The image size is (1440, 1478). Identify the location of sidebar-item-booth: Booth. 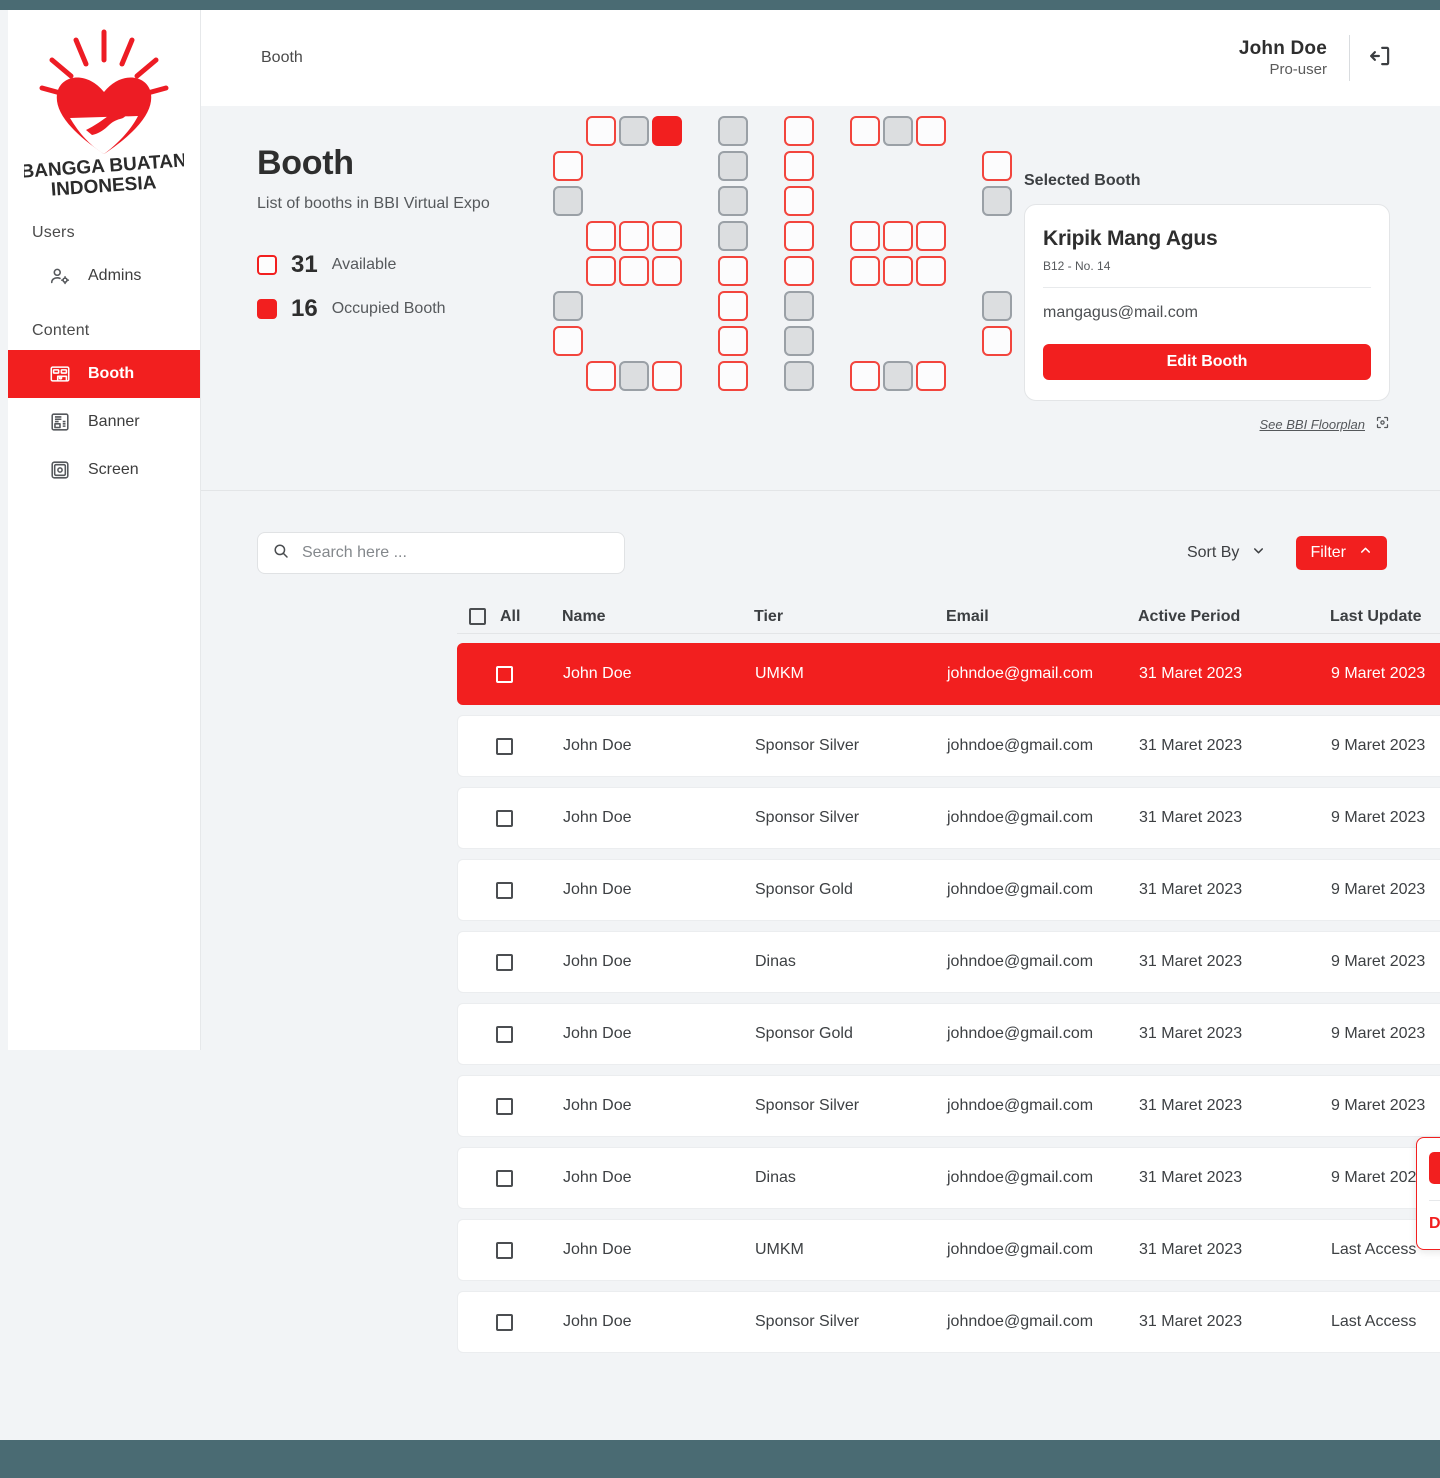
(104, 374).